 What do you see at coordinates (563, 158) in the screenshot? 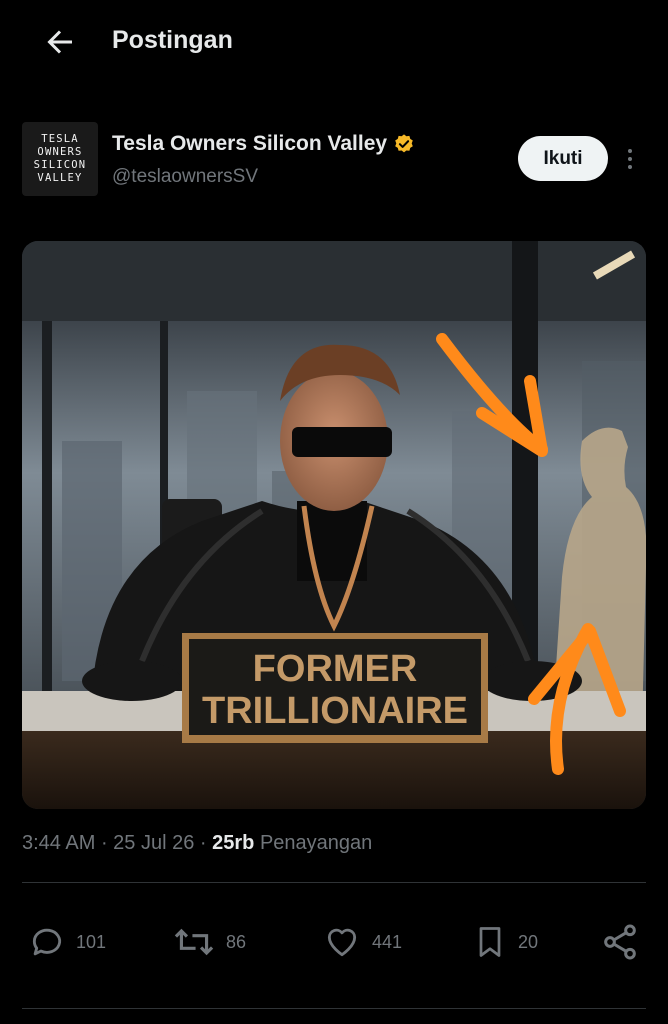
I see `follow-button: Ikuti` at bounding box center [563, 158].